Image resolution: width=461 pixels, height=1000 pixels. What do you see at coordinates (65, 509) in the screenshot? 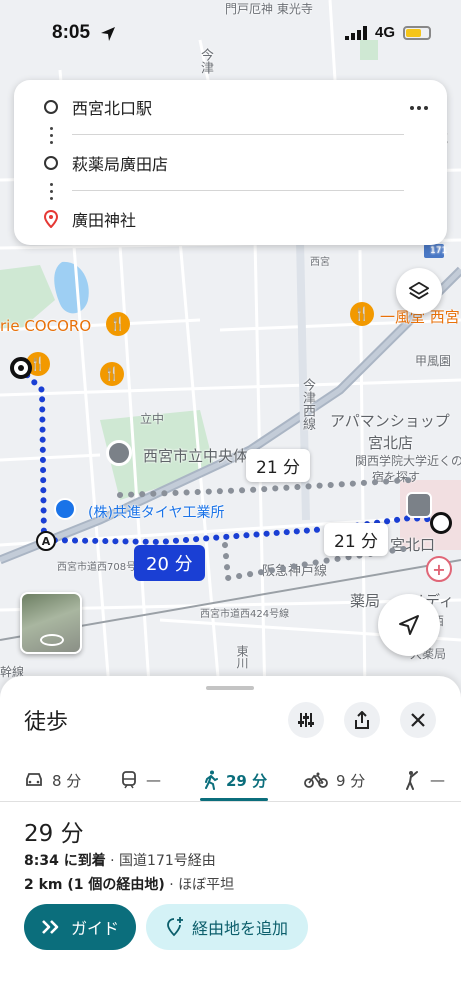
I see `shop-pin-icon` at bounding box center [65, 509].